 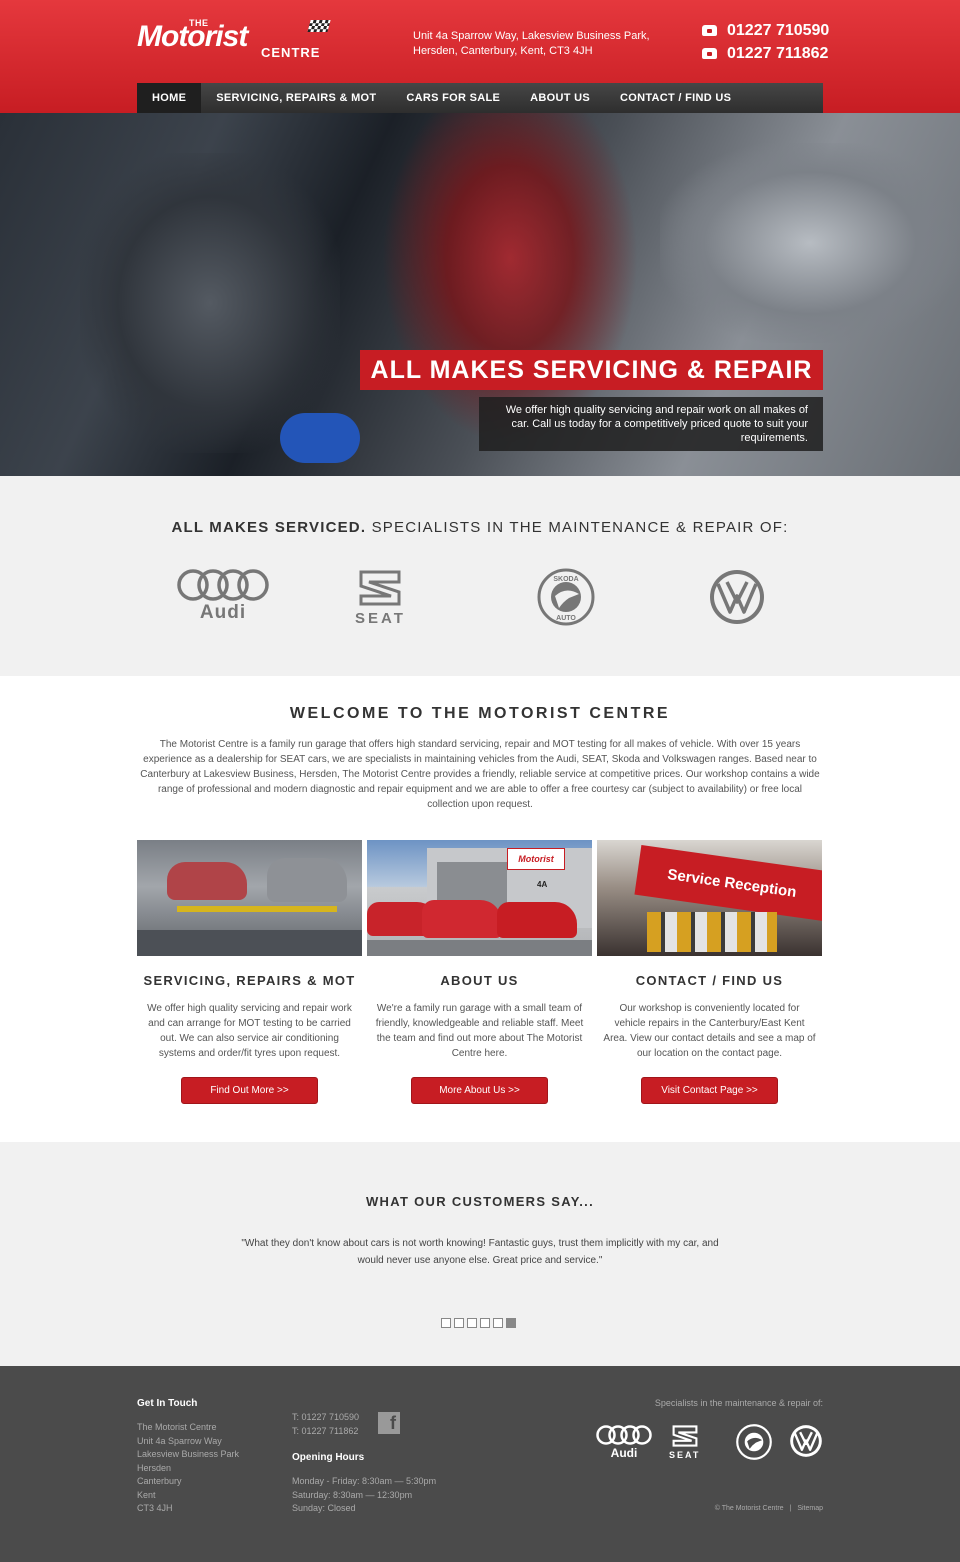 I want to click on nav-contact: CONTACT / FIND US, so click(x=675, y=98).